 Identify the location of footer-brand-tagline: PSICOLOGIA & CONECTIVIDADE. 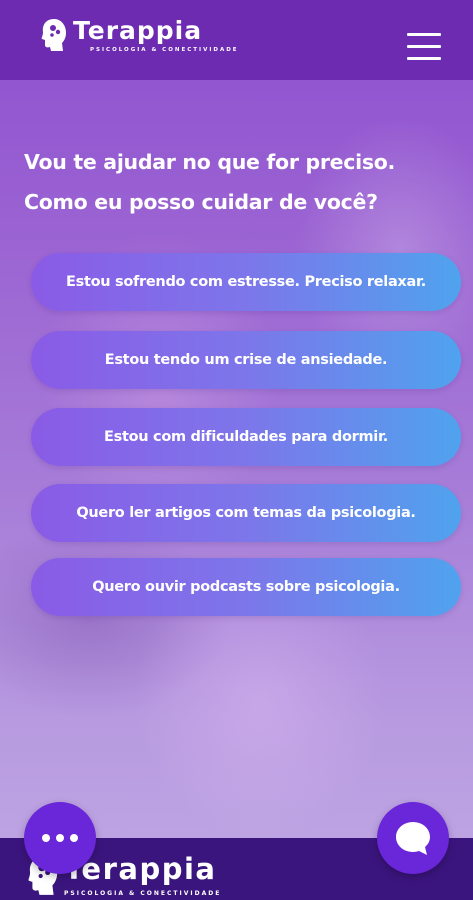
(143, 893).